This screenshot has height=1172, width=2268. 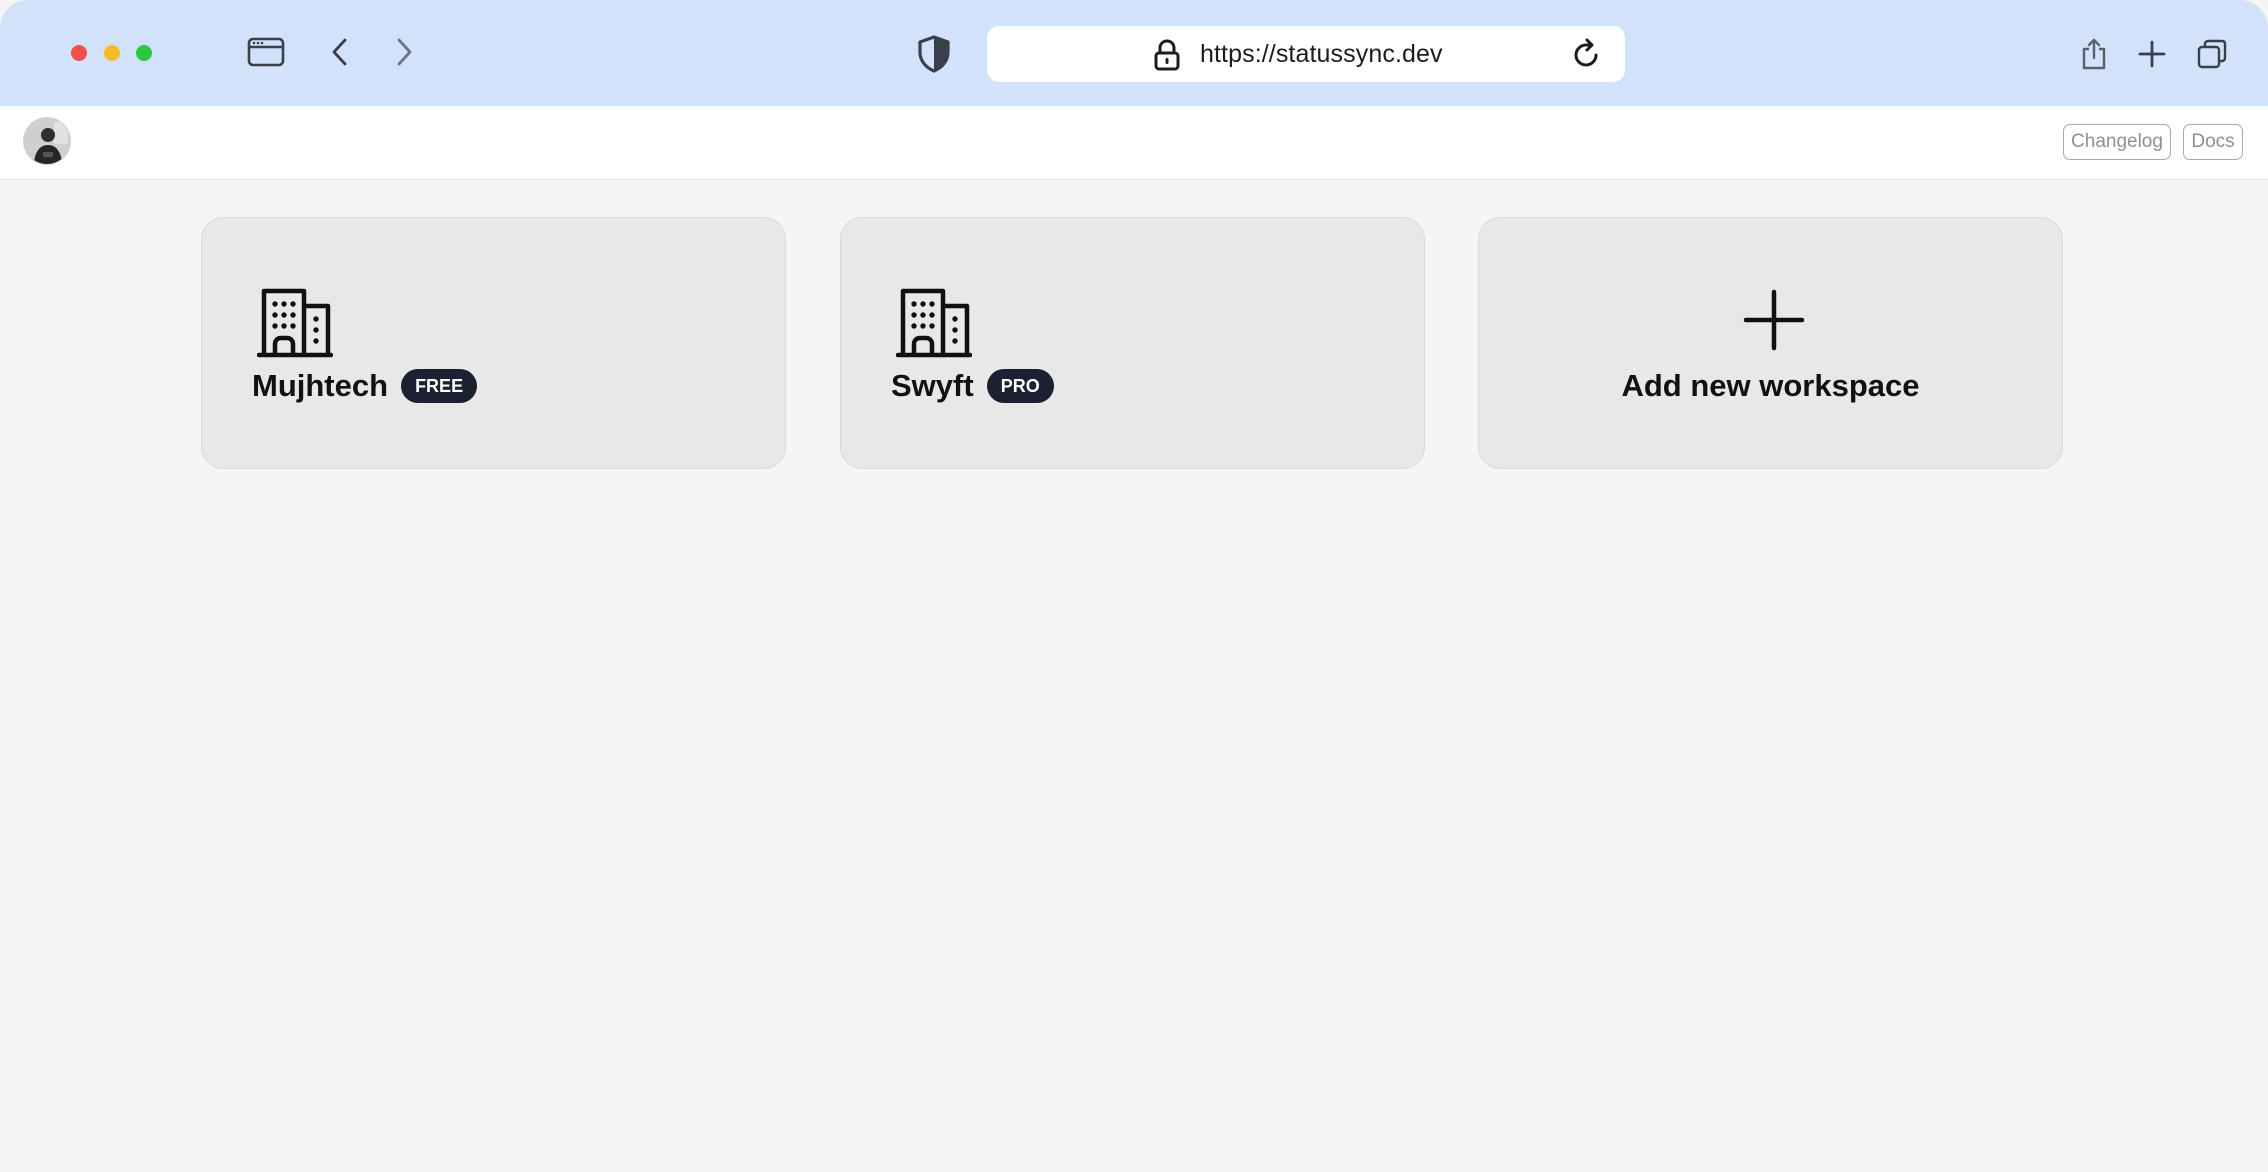 I want to click on workspace-name: Swyft, so click(x=932, y=385).